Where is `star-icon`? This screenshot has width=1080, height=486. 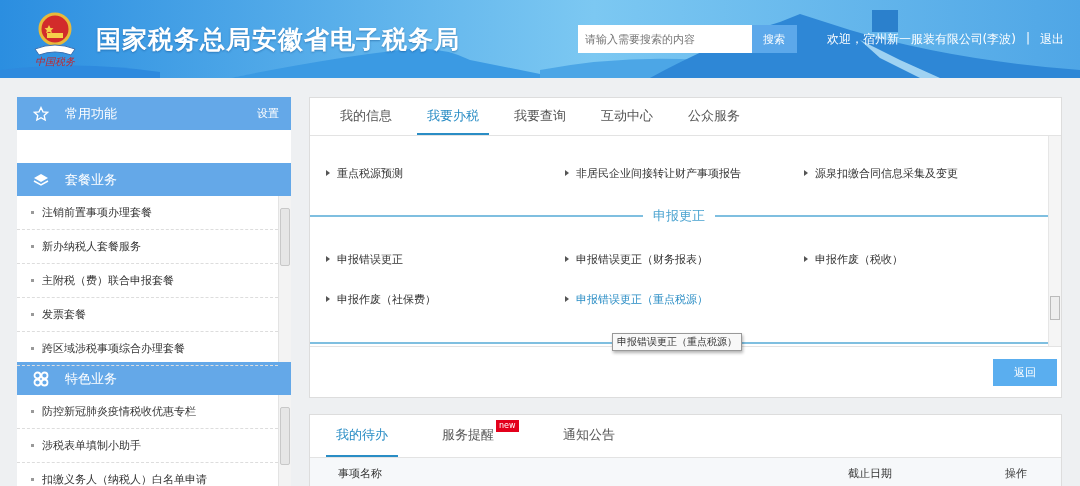 star-icon is located at coordinates (41, 113).